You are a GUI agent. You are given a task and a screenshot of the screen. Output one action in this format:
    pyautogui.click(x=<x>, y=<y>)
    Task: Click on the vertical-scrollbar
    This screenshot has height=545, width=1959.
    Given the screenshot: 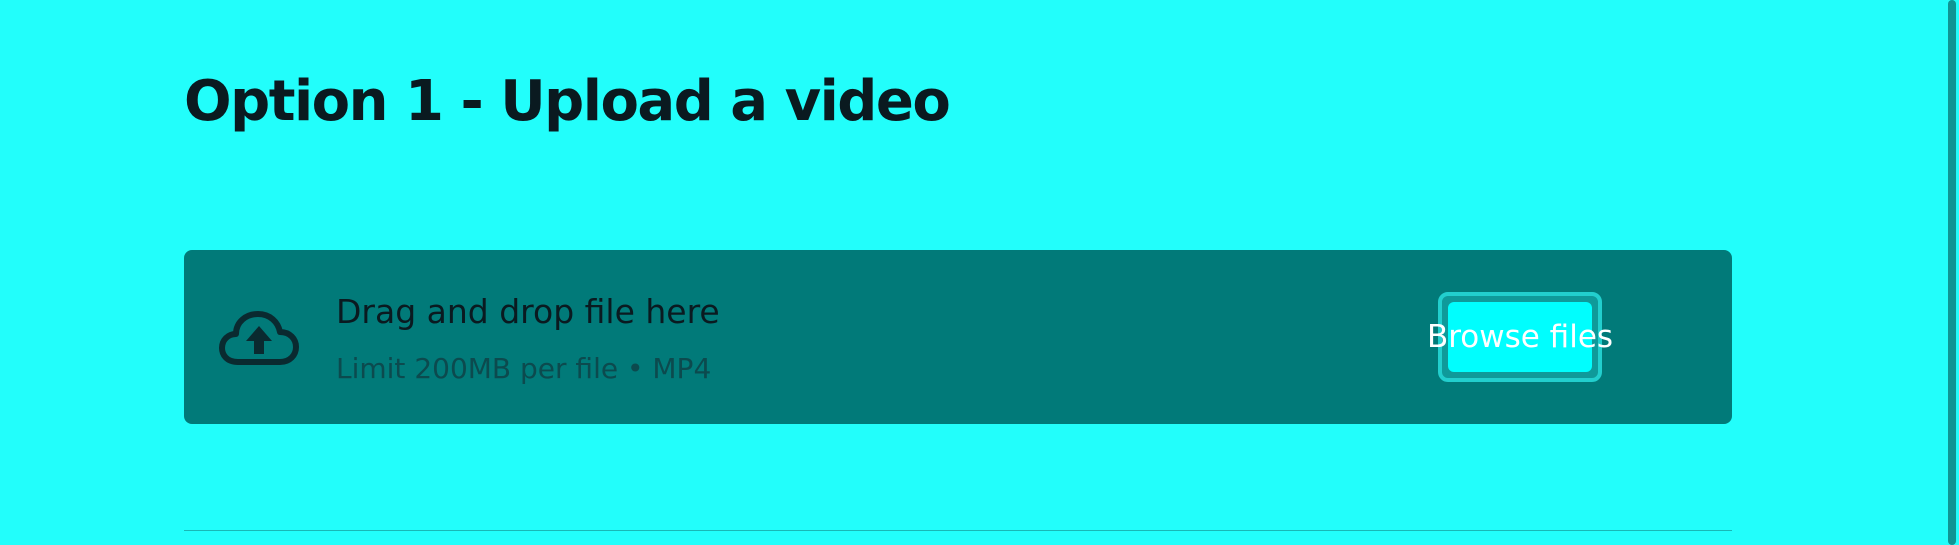 What is the action you would take?
    pyautogui.click(x=1952, y=272)
    